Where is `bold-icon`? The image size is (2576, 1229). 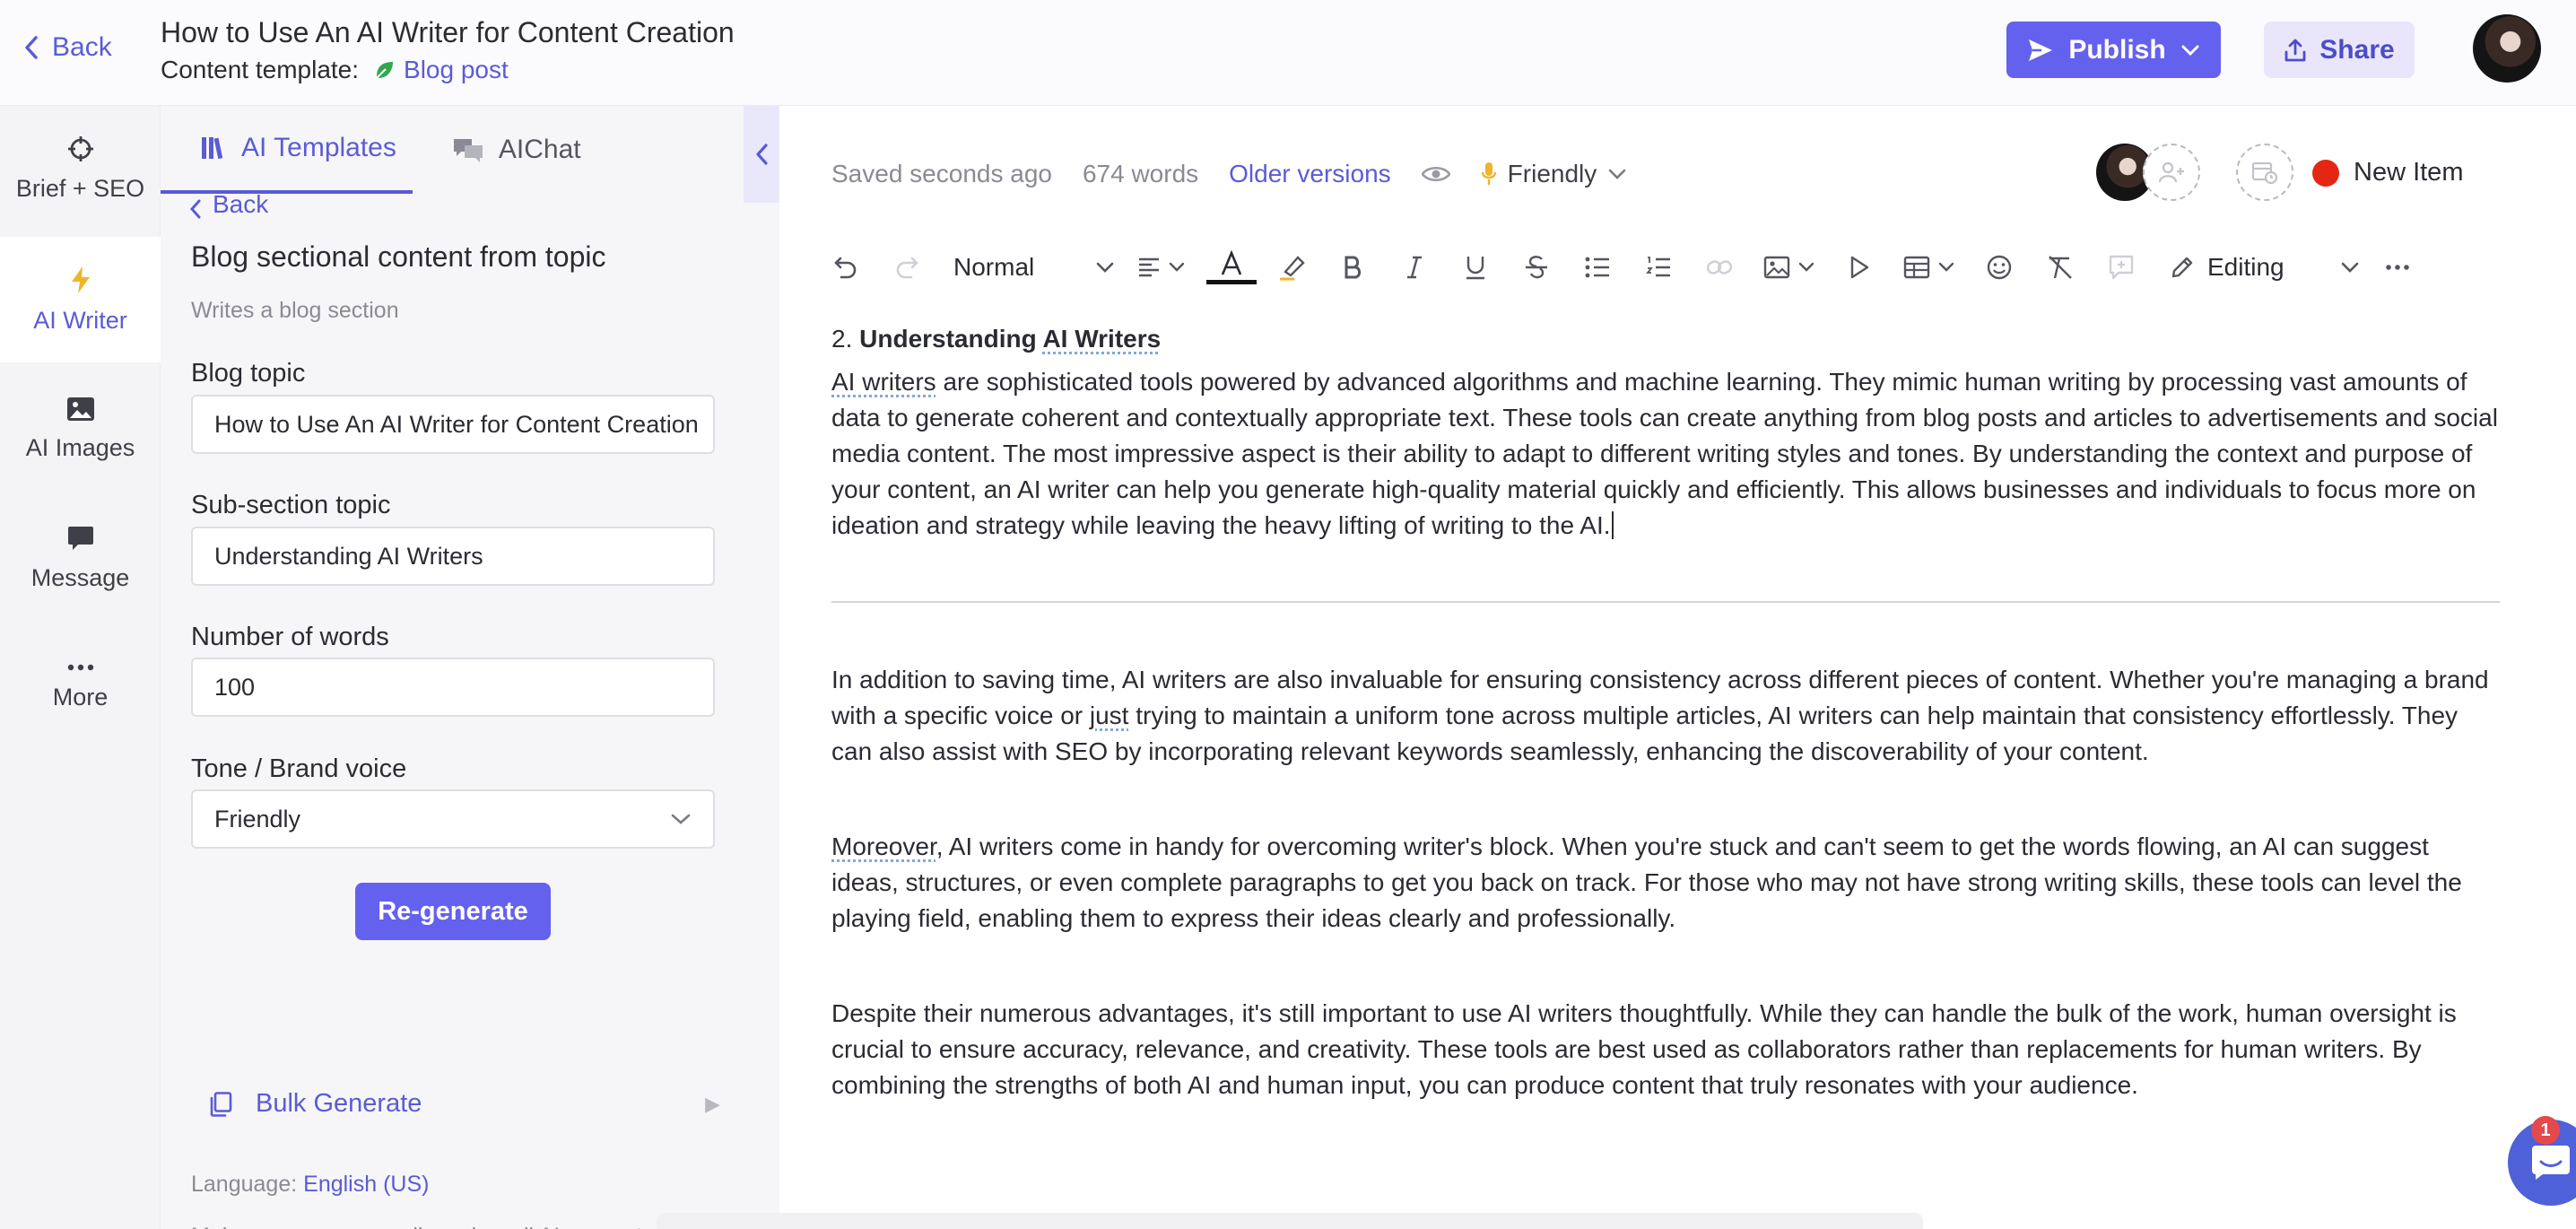
bold-icon is located at coordinates (1353, 267).